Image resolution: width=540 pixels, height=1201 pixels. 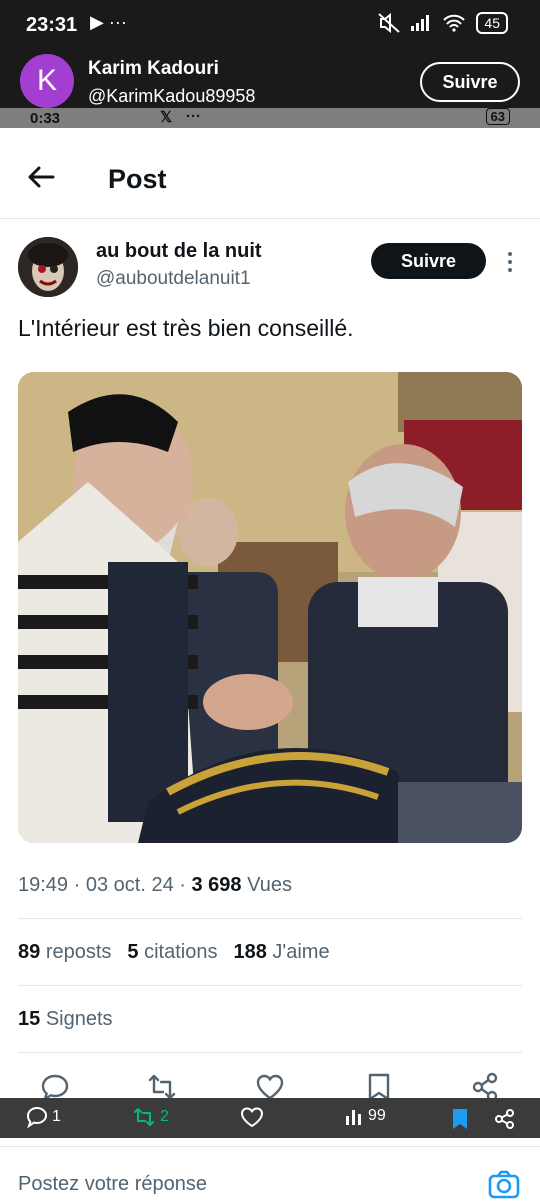 I want to click on camera-icon, so click(x=504, y=1184).